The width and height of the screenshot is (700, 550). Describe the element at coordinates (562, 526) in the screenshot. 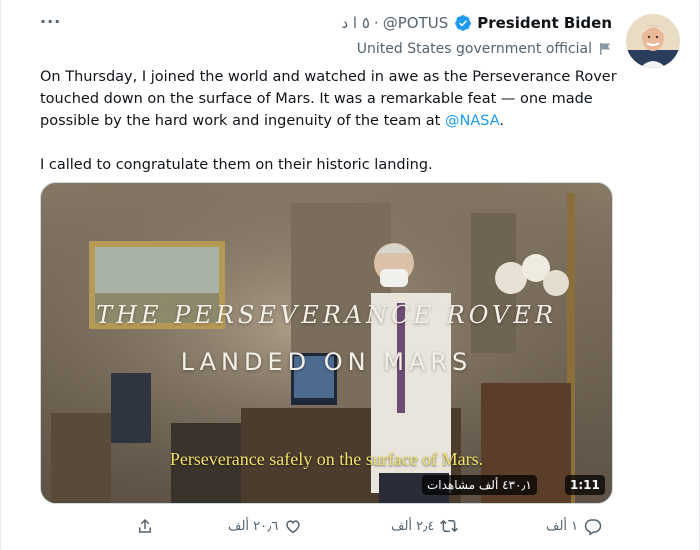

I see `reply-count: ١ ألف` at that location.